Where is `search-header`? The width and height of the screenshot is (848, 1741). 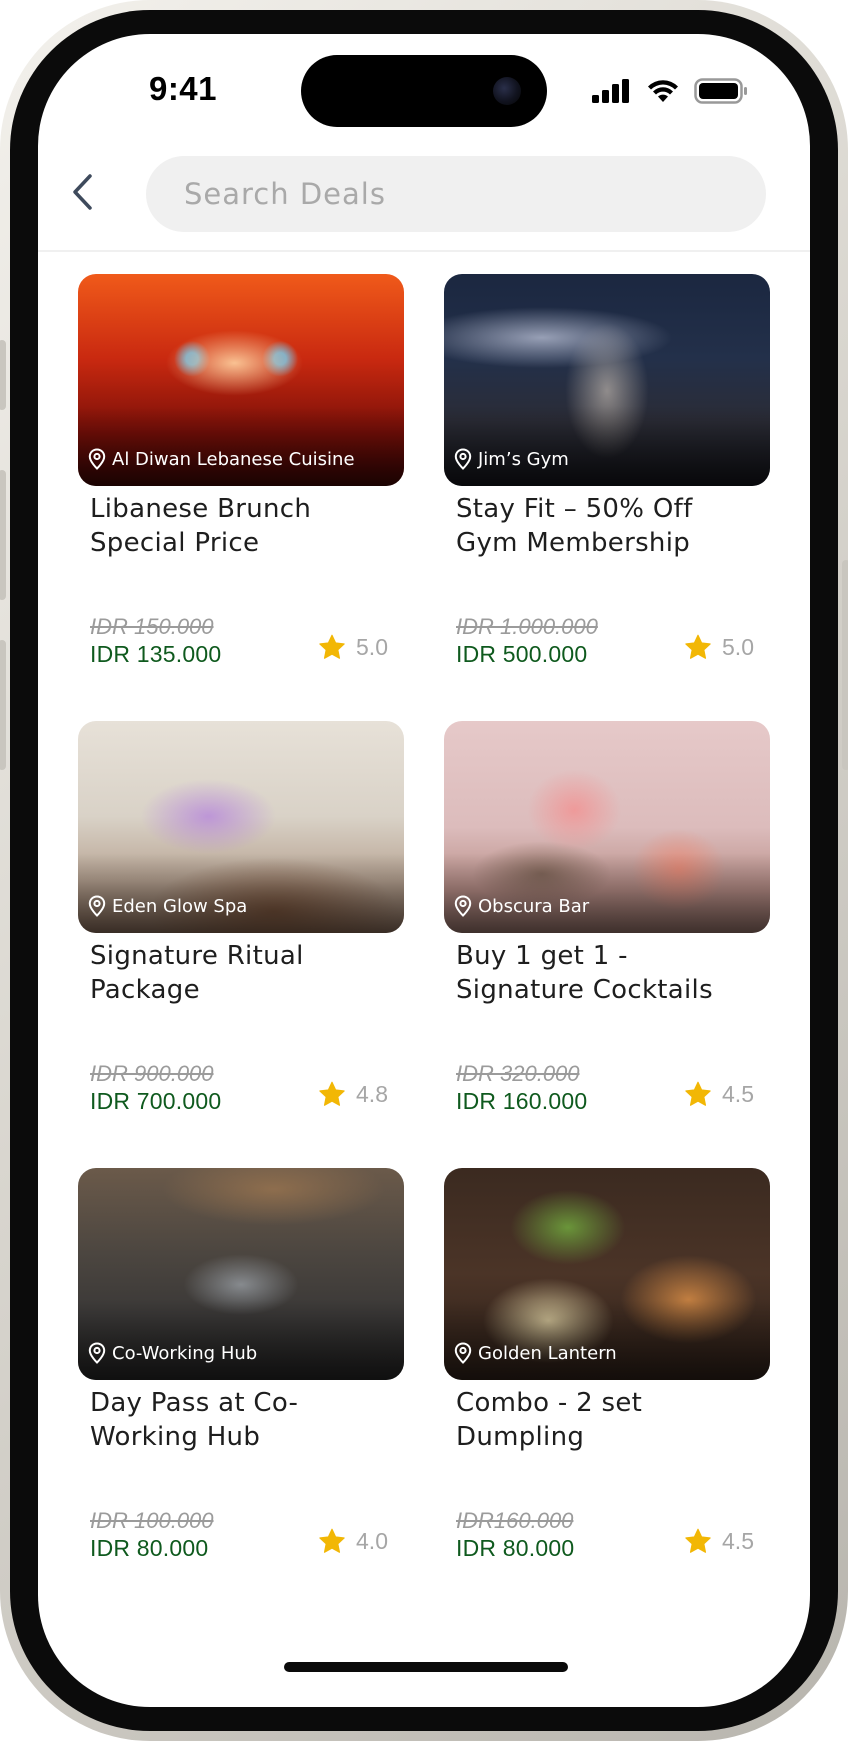 search-header is located at coordinates (424, 195).